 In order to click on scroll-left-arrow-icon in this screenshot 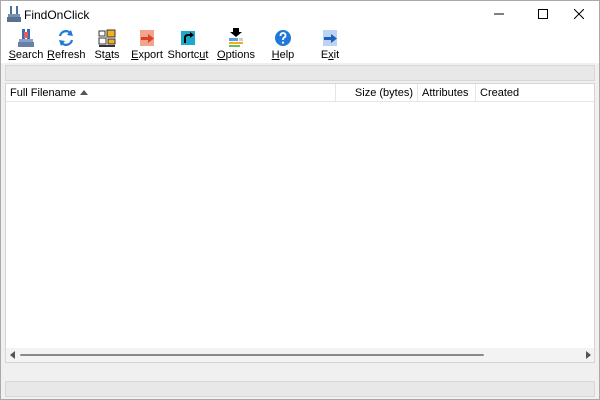, I will do `click(12, 355)`.